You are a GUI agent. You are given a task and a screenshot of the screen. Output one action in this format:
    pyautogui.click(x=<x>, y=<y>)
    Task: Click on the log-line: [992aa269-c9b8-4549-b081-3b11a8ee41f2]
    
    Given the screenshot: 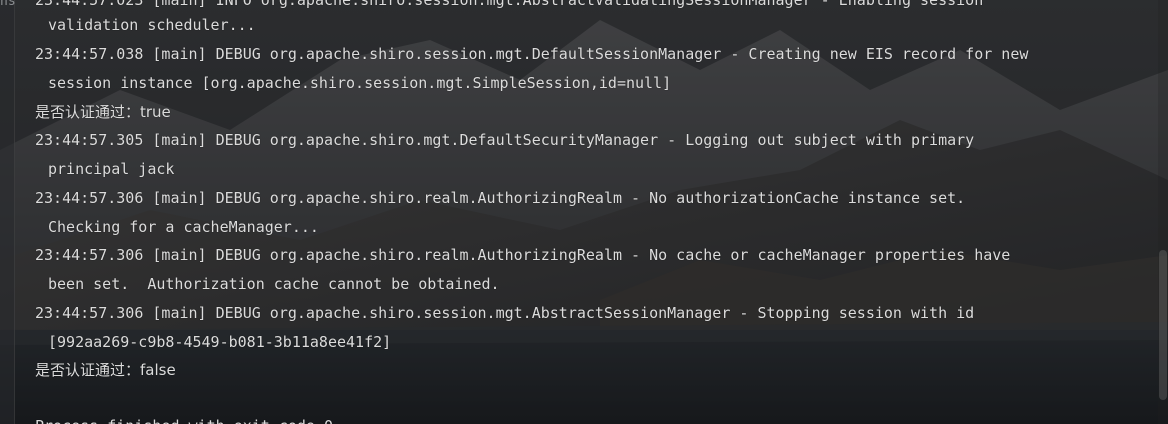 What is the action you would take?
    pyautogui.click(x=220, y=342)
    